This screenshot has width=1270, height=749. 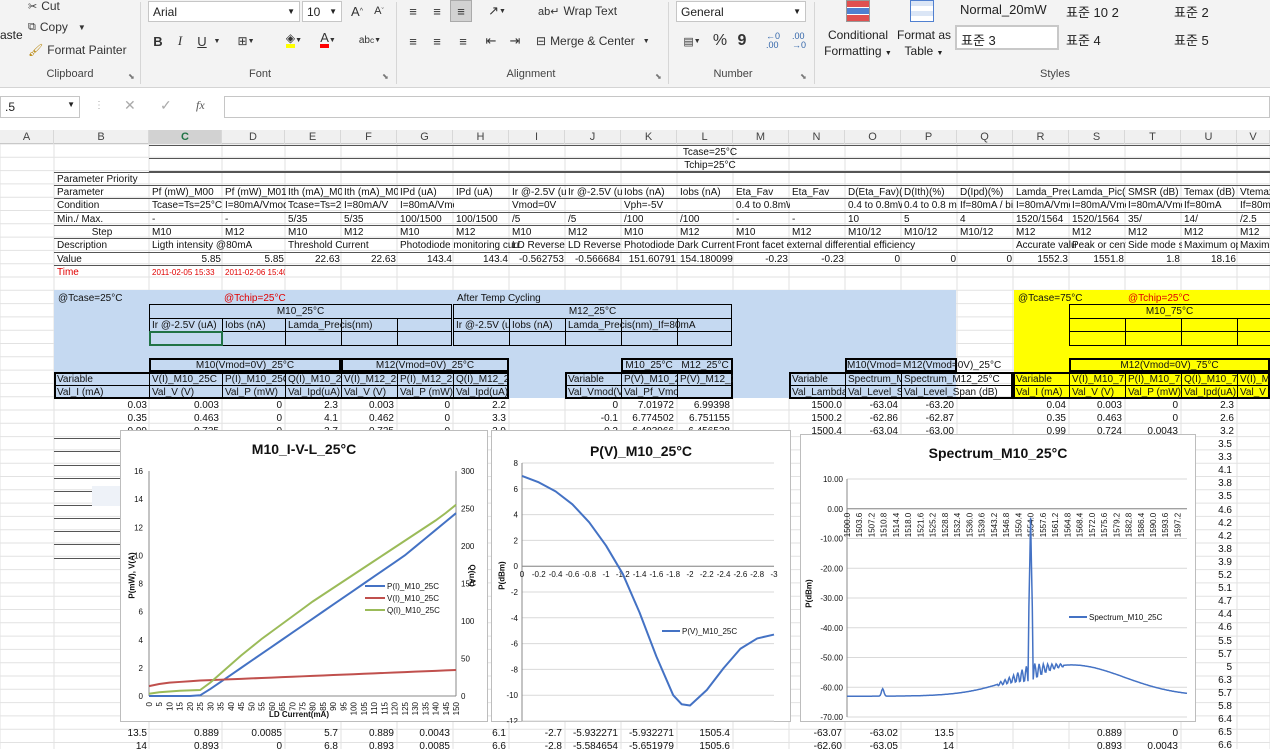 I want to click on data-cell: -63.04, so click(x=873, y=405).